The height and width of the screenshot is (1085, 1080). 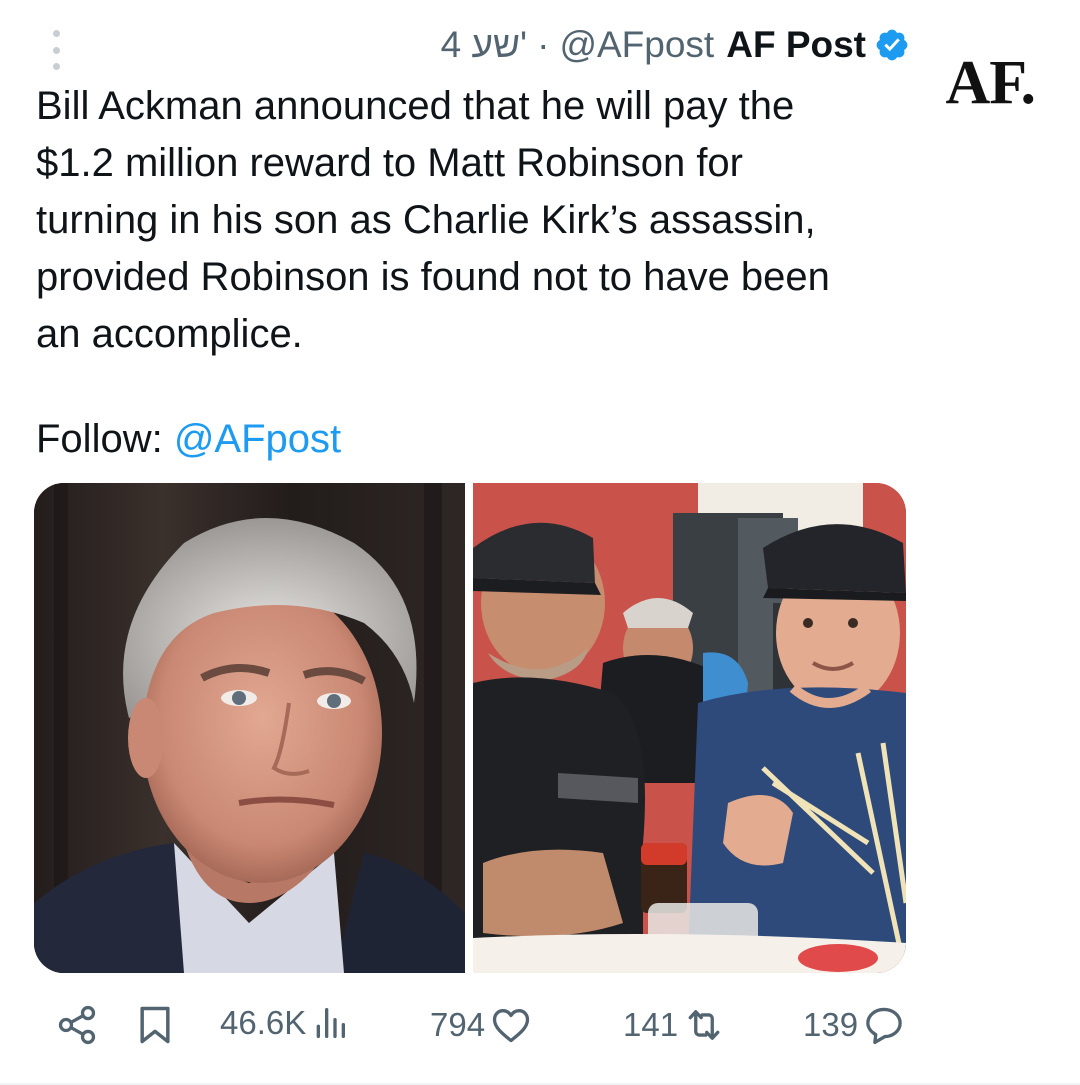 I want to click on share-button, so click(x=77, y=1025).